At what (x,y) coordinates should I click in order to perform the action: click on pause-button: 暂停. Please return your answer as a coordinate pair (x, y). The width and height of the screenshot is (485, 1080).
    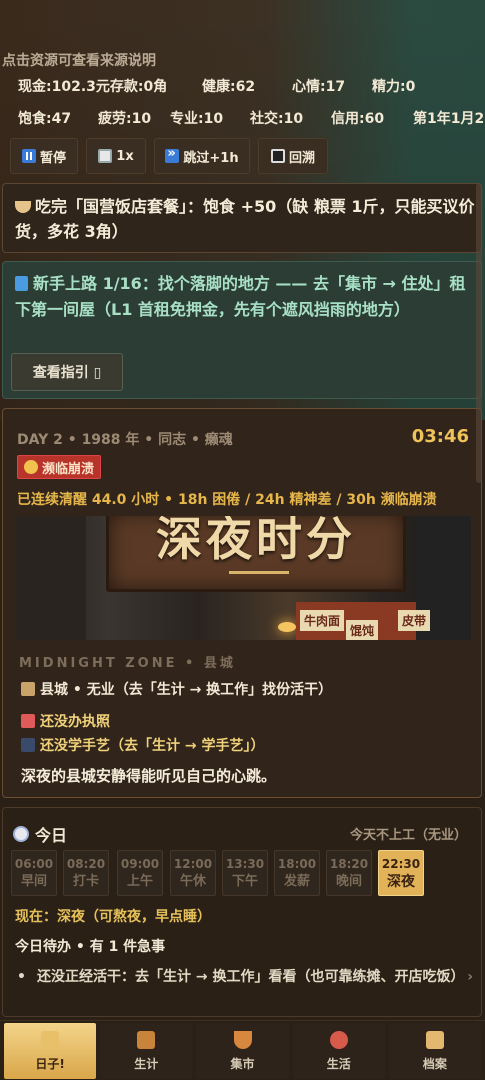
    Looking at the image, I should click on (44, 156).